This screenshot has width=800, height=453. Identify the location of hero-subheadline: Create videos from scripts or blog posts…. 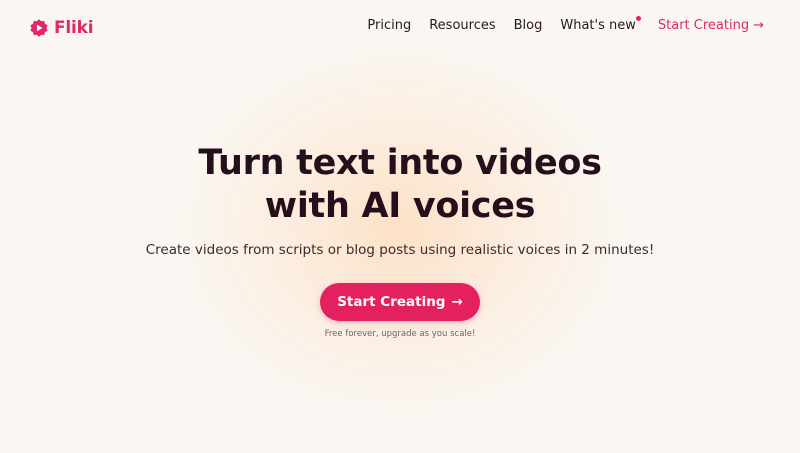
(400, 250).